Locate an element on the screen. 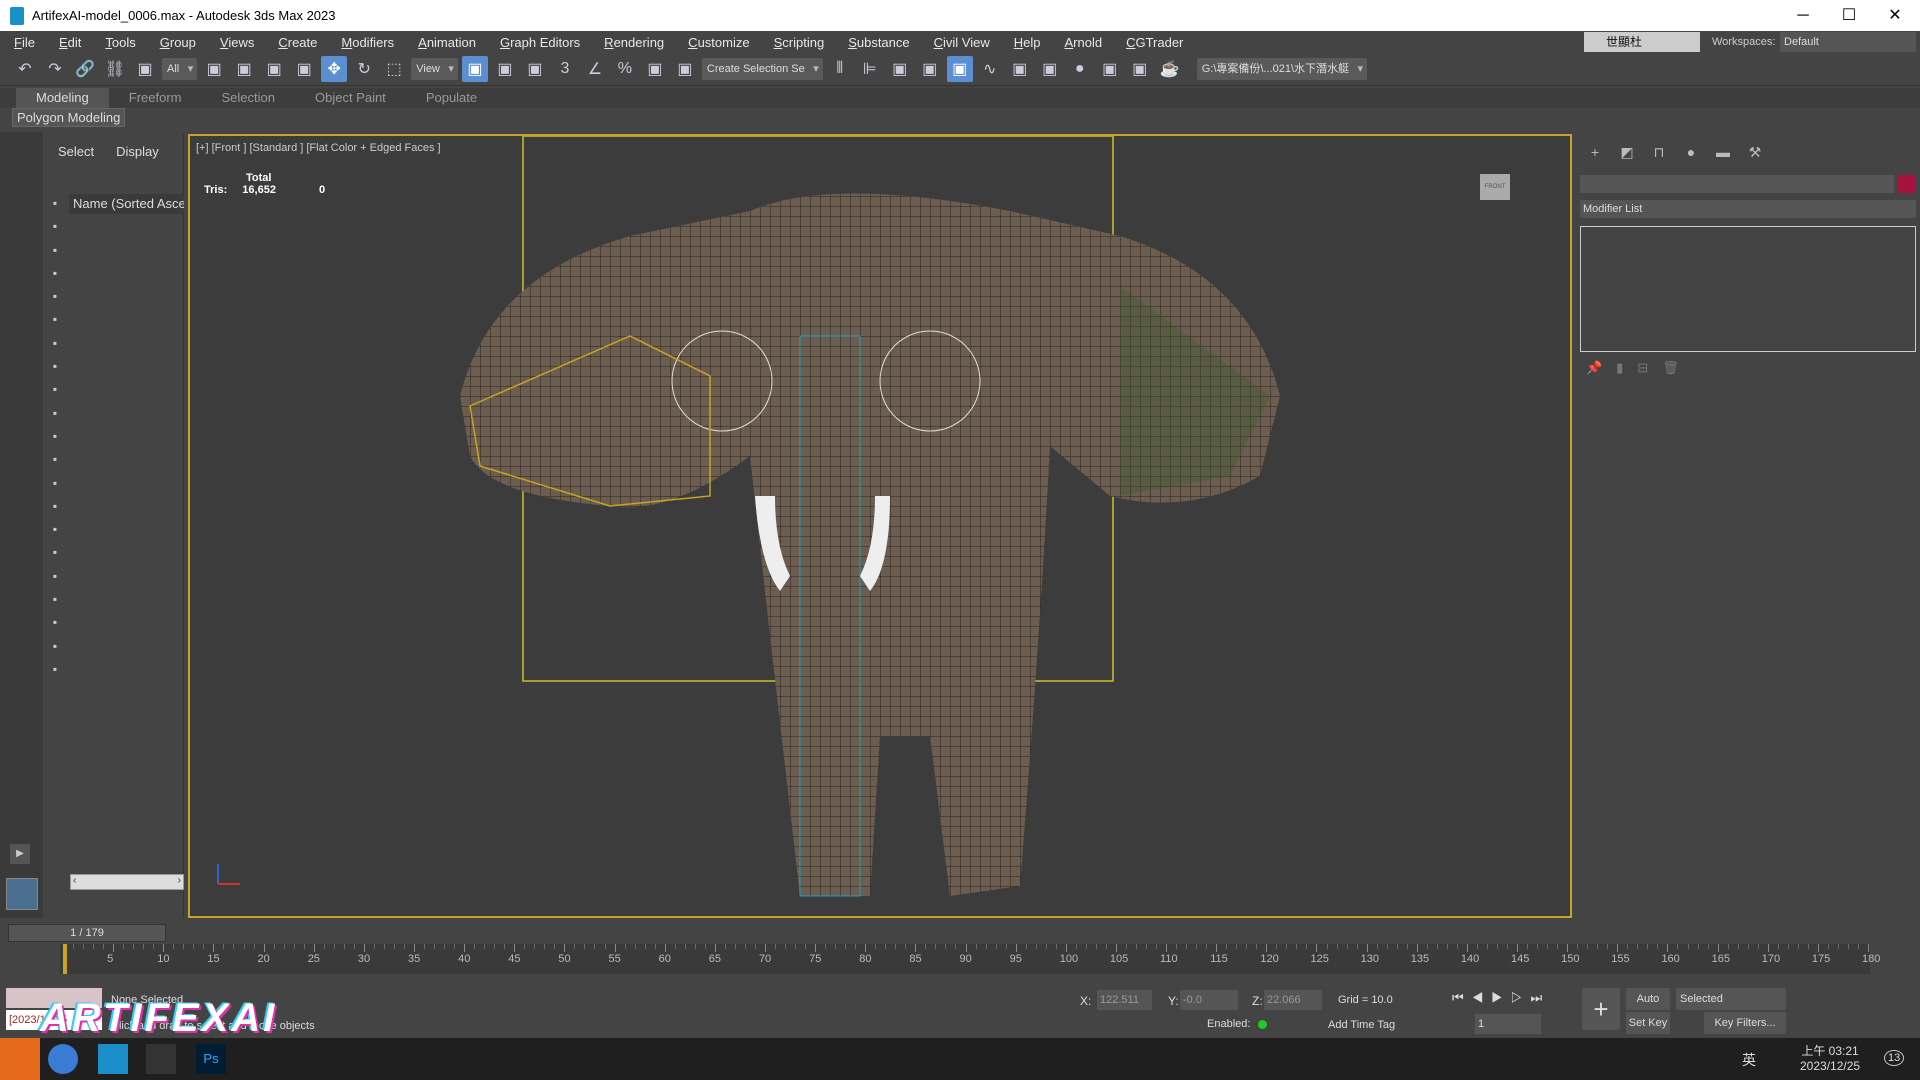 The height and width of the screenshot is (1080, 1920). create-tab-icon: + is located at coordinates (1595, 153).